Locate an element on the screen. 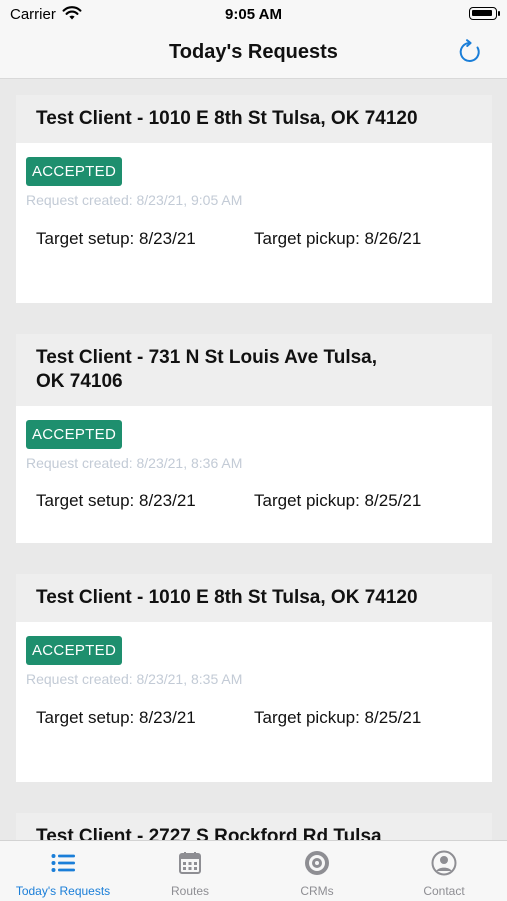 The image size is (507, 901). tab-routes: Routes is located at coordinates (190, 871).